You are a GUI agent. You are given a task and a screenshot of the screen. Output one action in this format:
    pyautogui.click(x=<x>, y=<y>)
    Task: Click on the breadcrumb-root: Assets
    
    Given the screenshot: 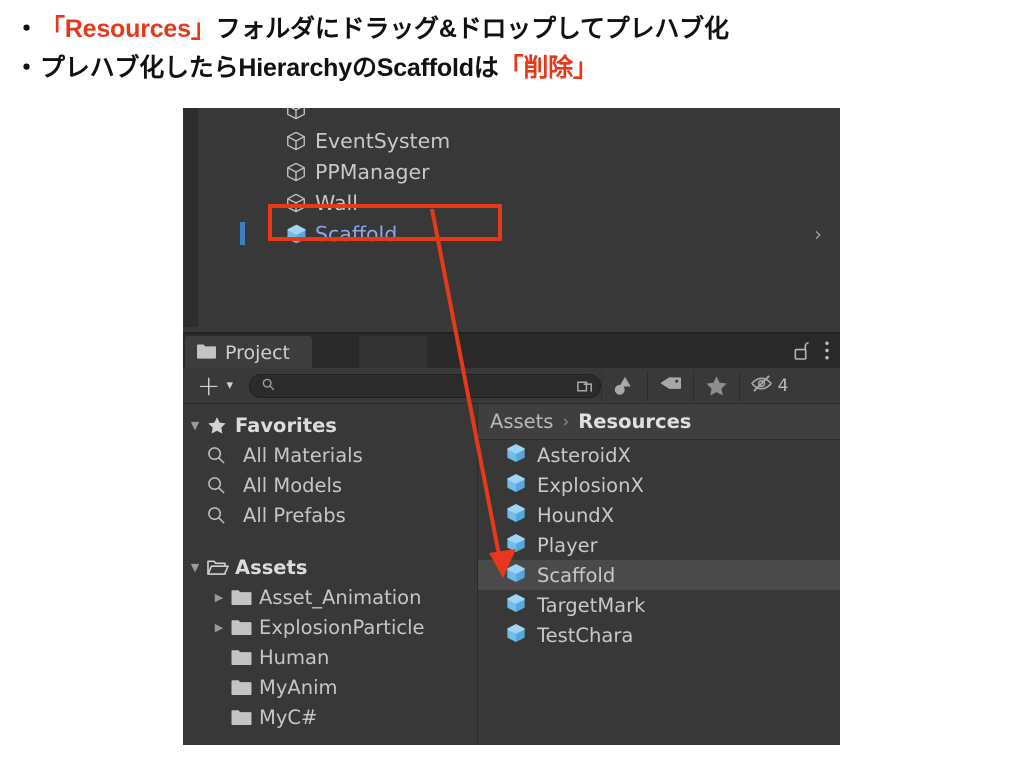 What is the action you would take?
    pyautogui.click(x=521, y=421)
    